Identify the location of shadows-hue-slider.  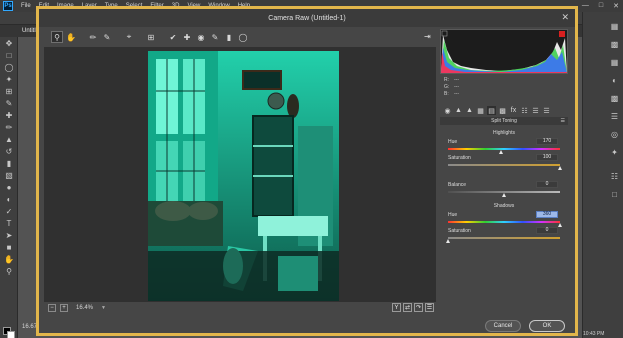
(504, 222).